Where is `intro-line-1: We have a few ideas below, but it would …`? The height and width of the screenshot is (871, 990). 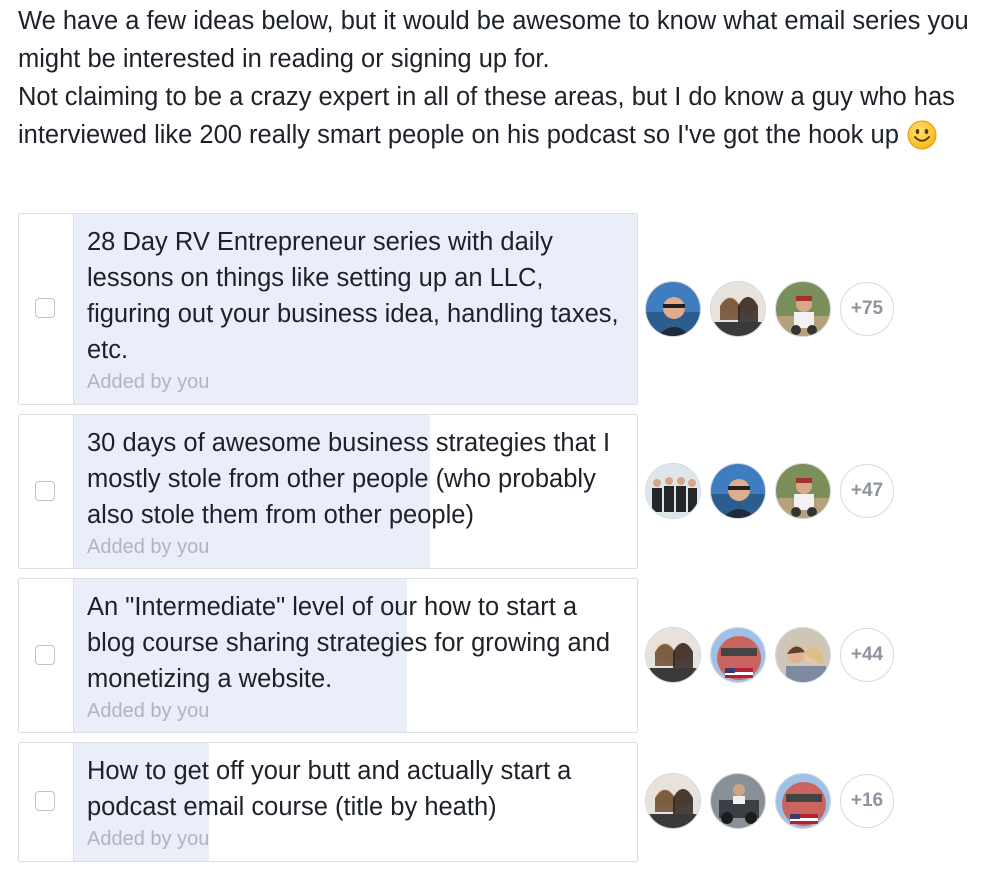 intro-line-1: We have a few ideas below, but it would … is located at coordinates (493, 40).